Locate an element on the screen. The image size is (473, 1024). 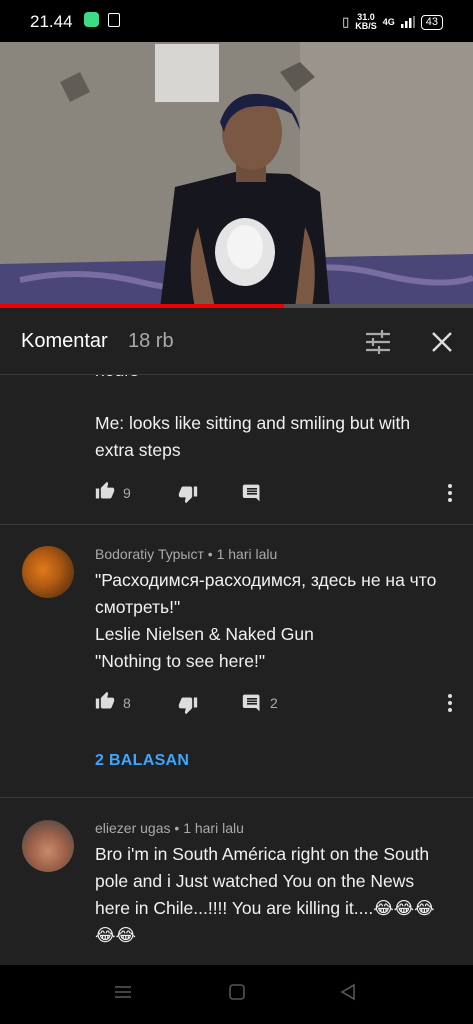
status-time: 21.44 is located at coordinates (51, 21).